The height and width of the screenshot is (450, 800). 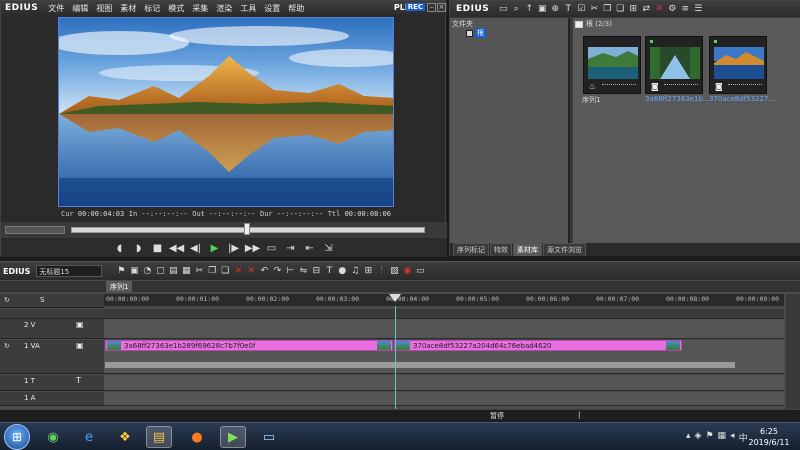 What do you see at coordinates (119, 286) in the screenshot?
I see `tab-sequence-1: 序列1` at bounding box center [119, 286].